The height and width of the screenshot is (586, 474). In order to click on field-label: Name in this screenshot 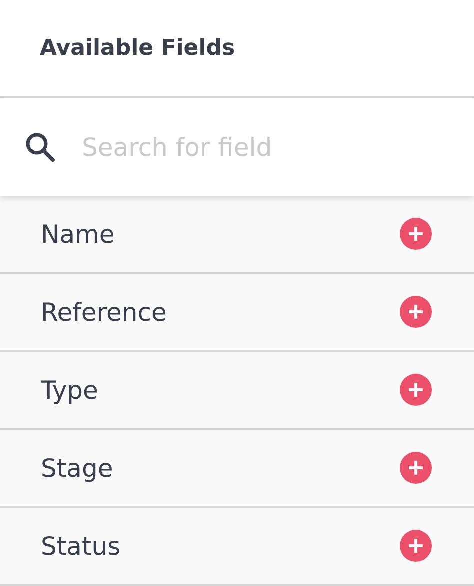, I will do `click(78, 234)`.